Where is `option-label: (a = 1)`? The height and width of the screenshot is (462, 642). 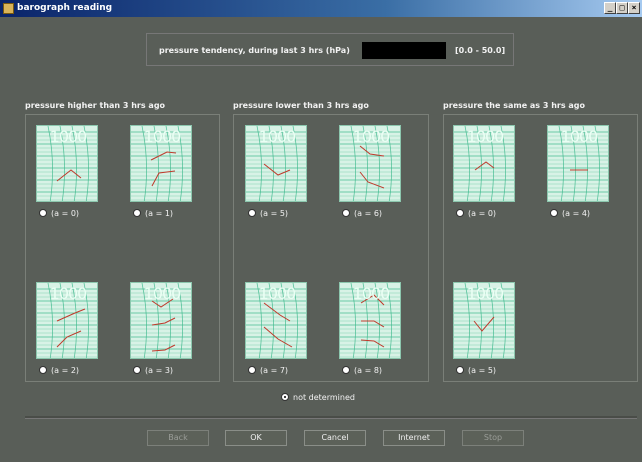
option-label: (a = 1) is located at coordinates (159, 213).